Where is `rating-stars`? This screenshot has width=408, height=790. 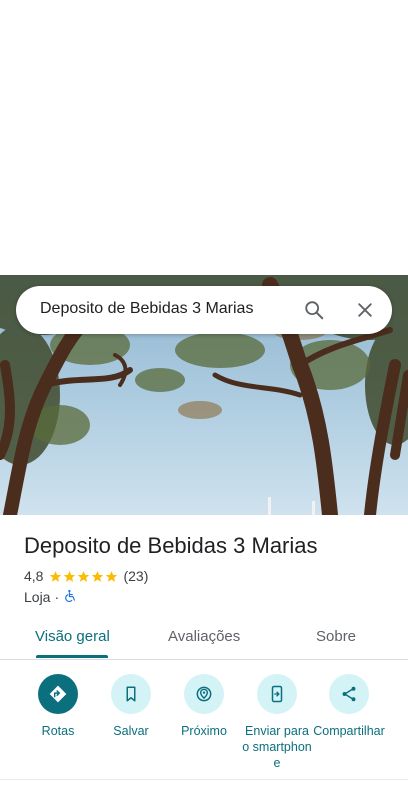 rating-stars is located at coordinates (84, 576).